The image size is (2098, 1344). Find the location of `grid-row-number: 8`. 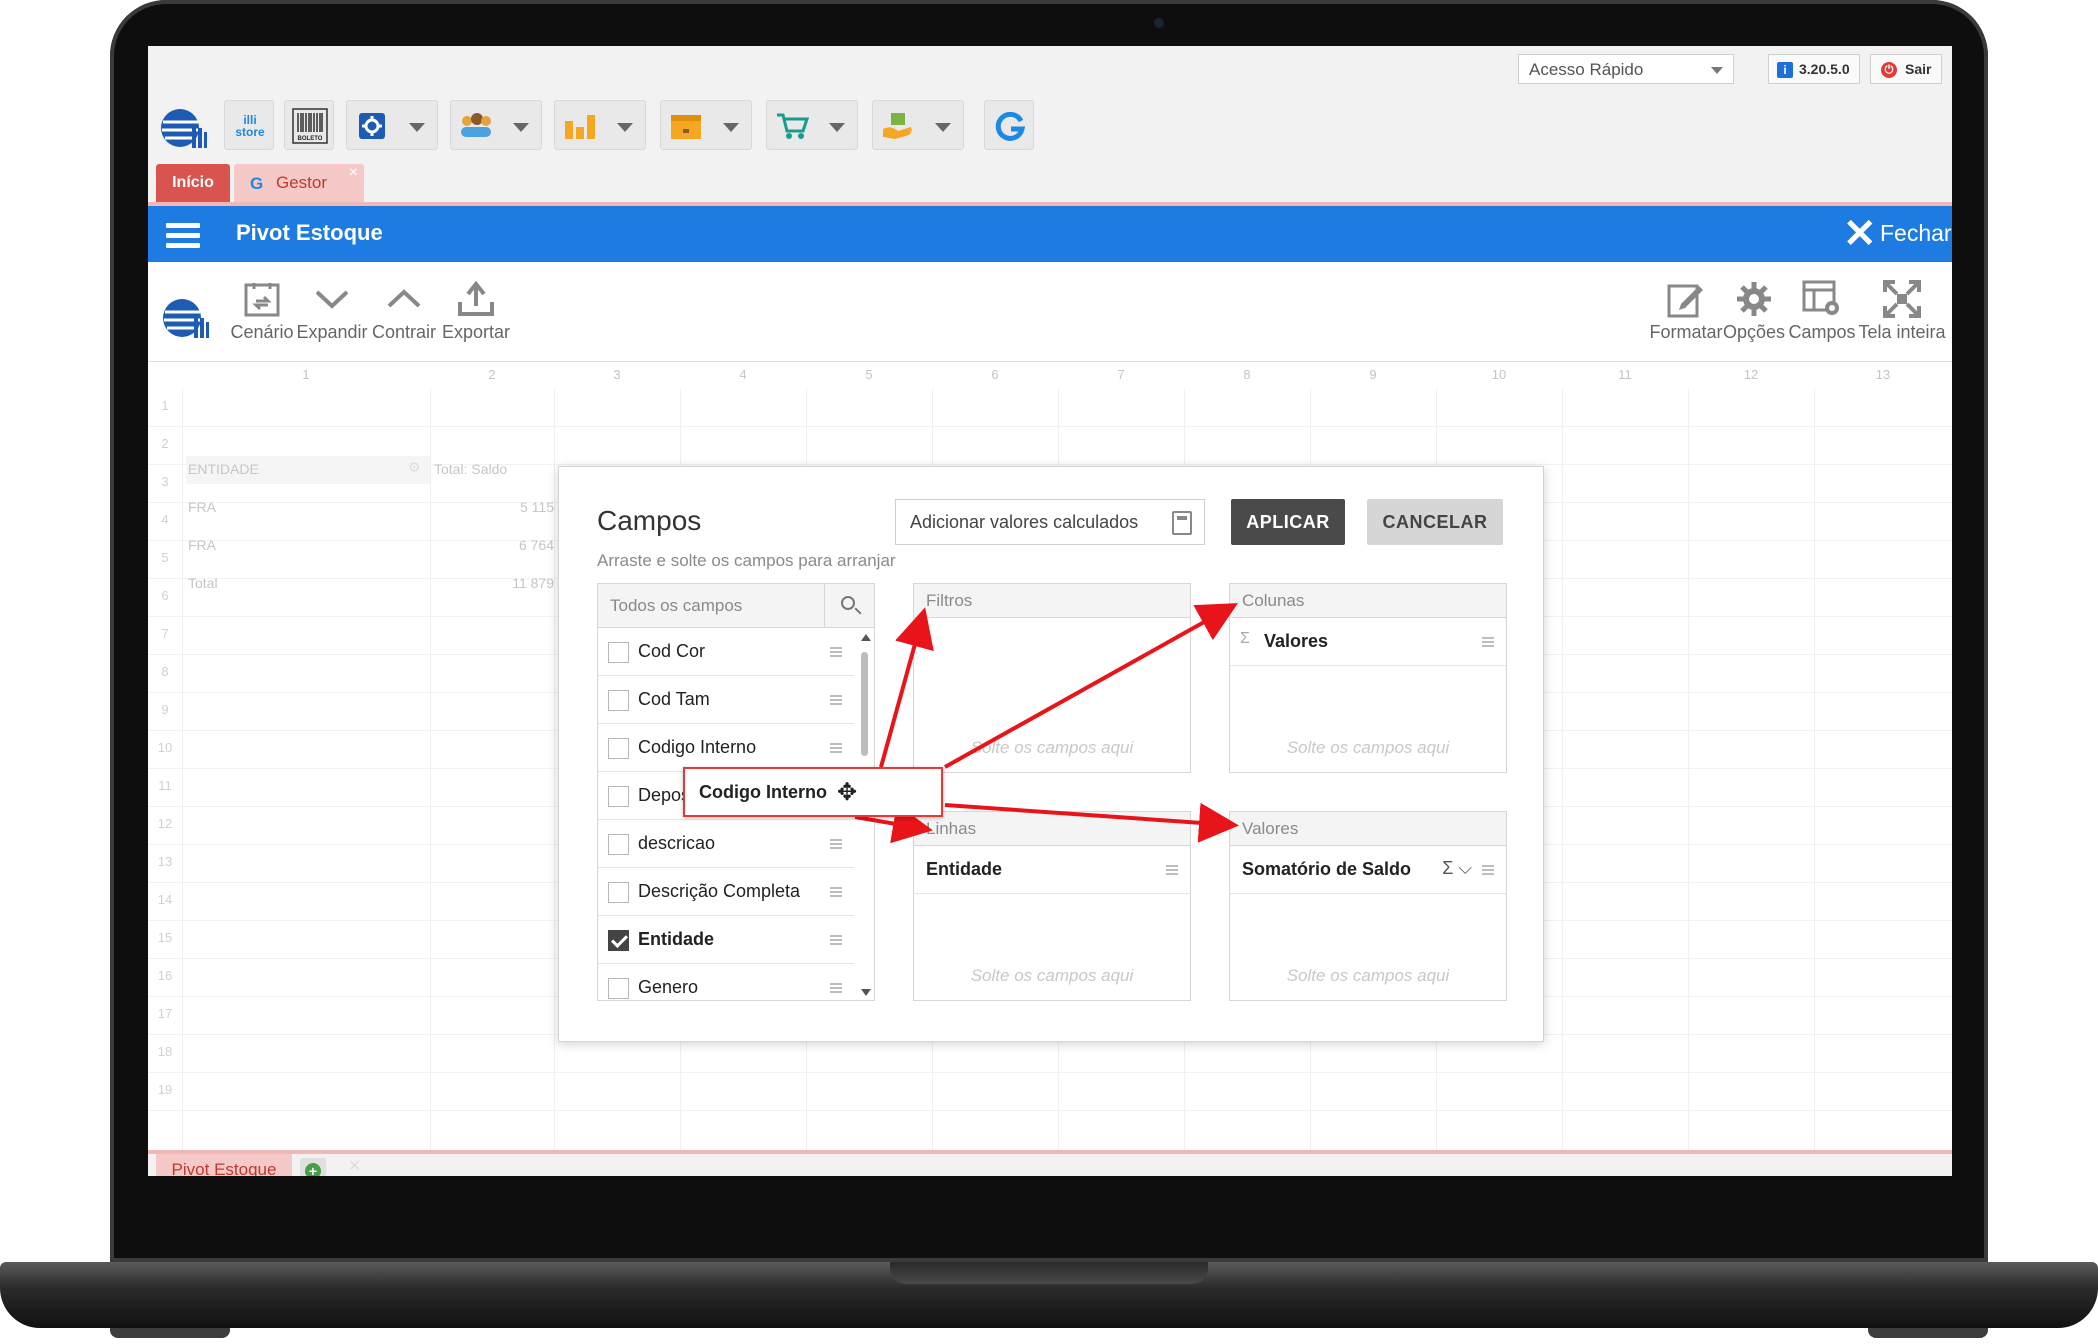

grid-row-number: 8 is located at coordinates (165, 671).